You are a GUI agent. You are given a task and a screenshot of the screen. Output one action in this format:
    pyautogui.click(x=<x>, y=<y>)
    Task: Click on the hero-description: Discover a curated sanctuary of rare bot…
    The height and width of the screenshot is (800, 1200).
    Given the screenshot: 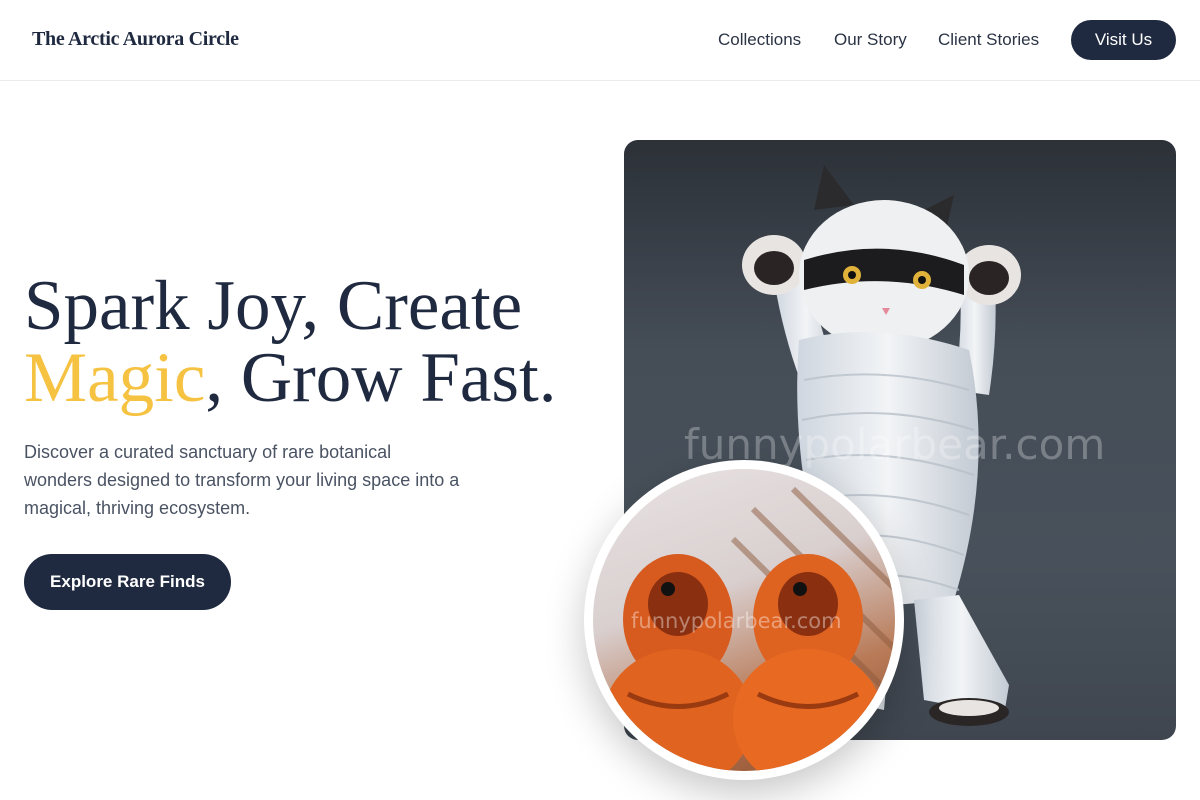 What is the action you would take?
    pyautogui.click(x=242, y=480)
    